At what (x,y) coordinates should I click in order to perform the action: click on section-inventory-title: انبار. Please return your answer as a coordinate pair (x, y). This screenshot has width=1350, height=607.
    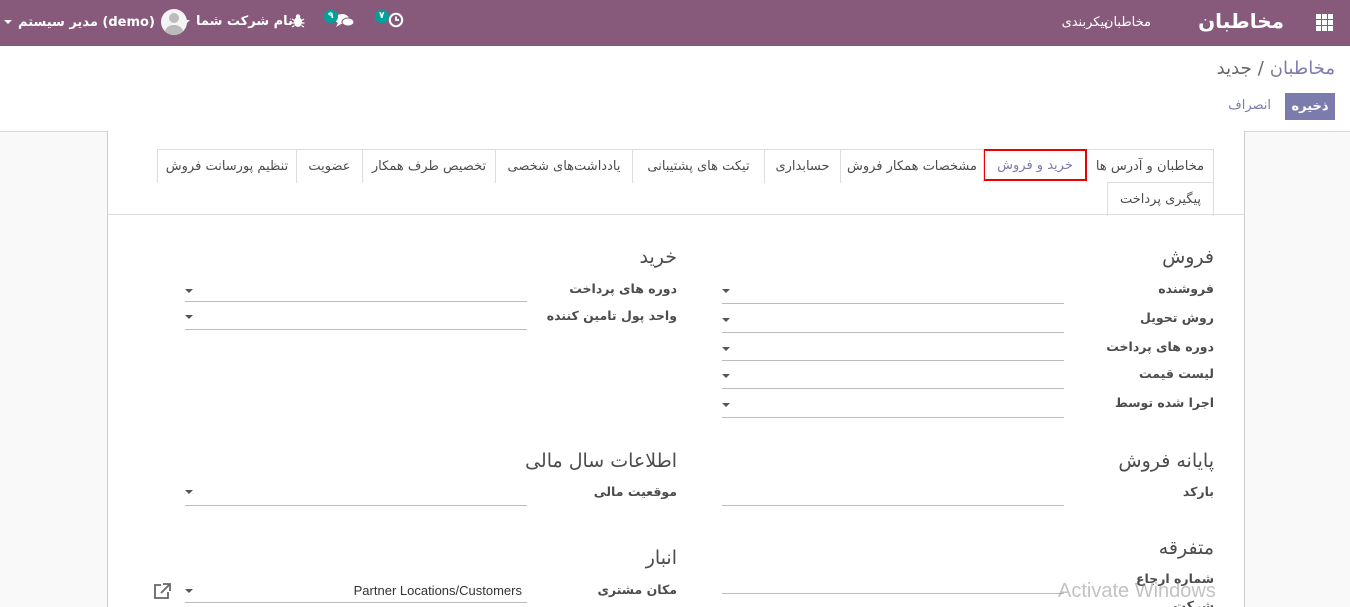
    Looking at the image, I should click on (661, 558).